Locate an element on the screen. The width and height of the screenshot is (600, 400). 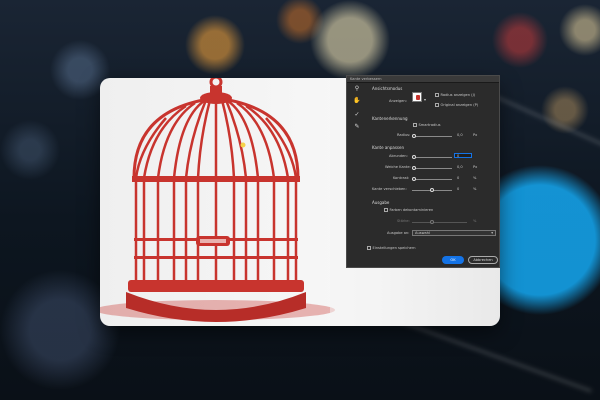
radius-unit: Px is located at coordinates (475, 135).